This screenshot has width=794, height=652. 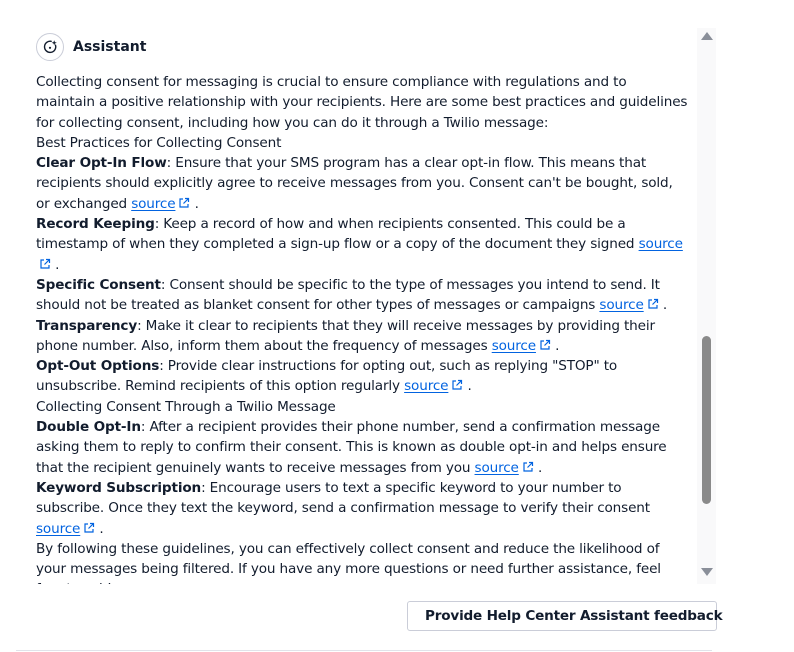 What do you see at coordinates (110, 47) in the screenshot?
I see `assistant-title: Assistant` at bounding box center [110, 47].